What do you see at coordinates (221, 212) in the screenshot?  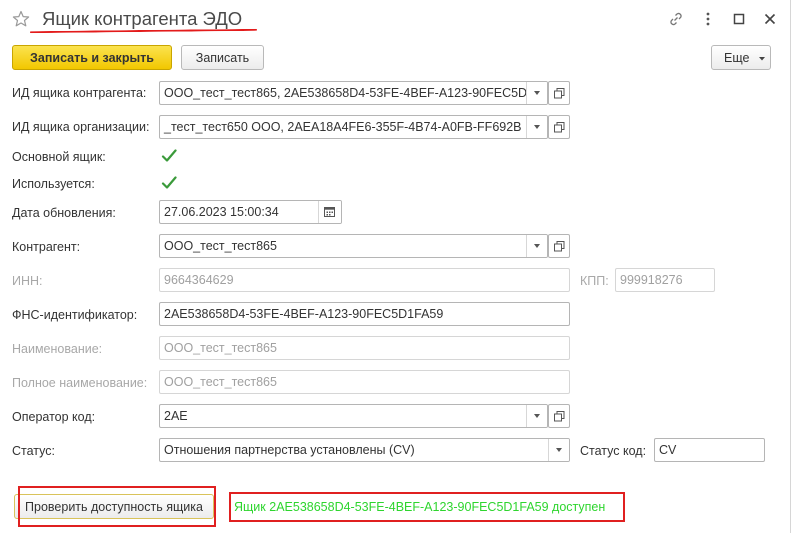 I see `update-date-value: 27.06.2023 15:00:34` at bounding box center [221, 212].